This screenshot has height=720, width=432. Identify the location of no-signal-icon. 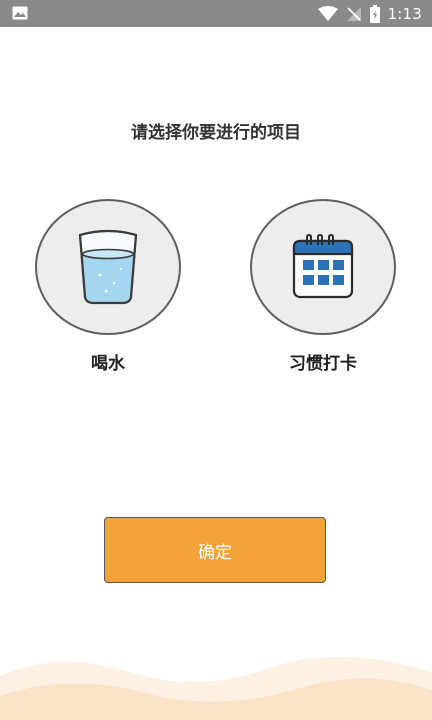
(353, 13).